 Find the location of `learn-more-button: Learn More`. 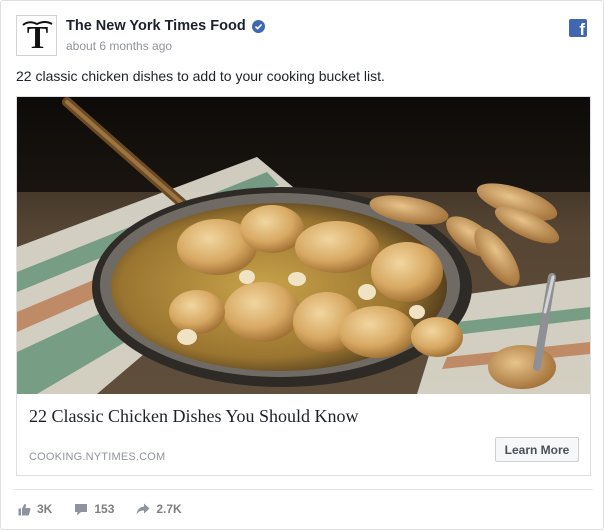

learn-more-button: Learn More is located at coordinates (537, 449).